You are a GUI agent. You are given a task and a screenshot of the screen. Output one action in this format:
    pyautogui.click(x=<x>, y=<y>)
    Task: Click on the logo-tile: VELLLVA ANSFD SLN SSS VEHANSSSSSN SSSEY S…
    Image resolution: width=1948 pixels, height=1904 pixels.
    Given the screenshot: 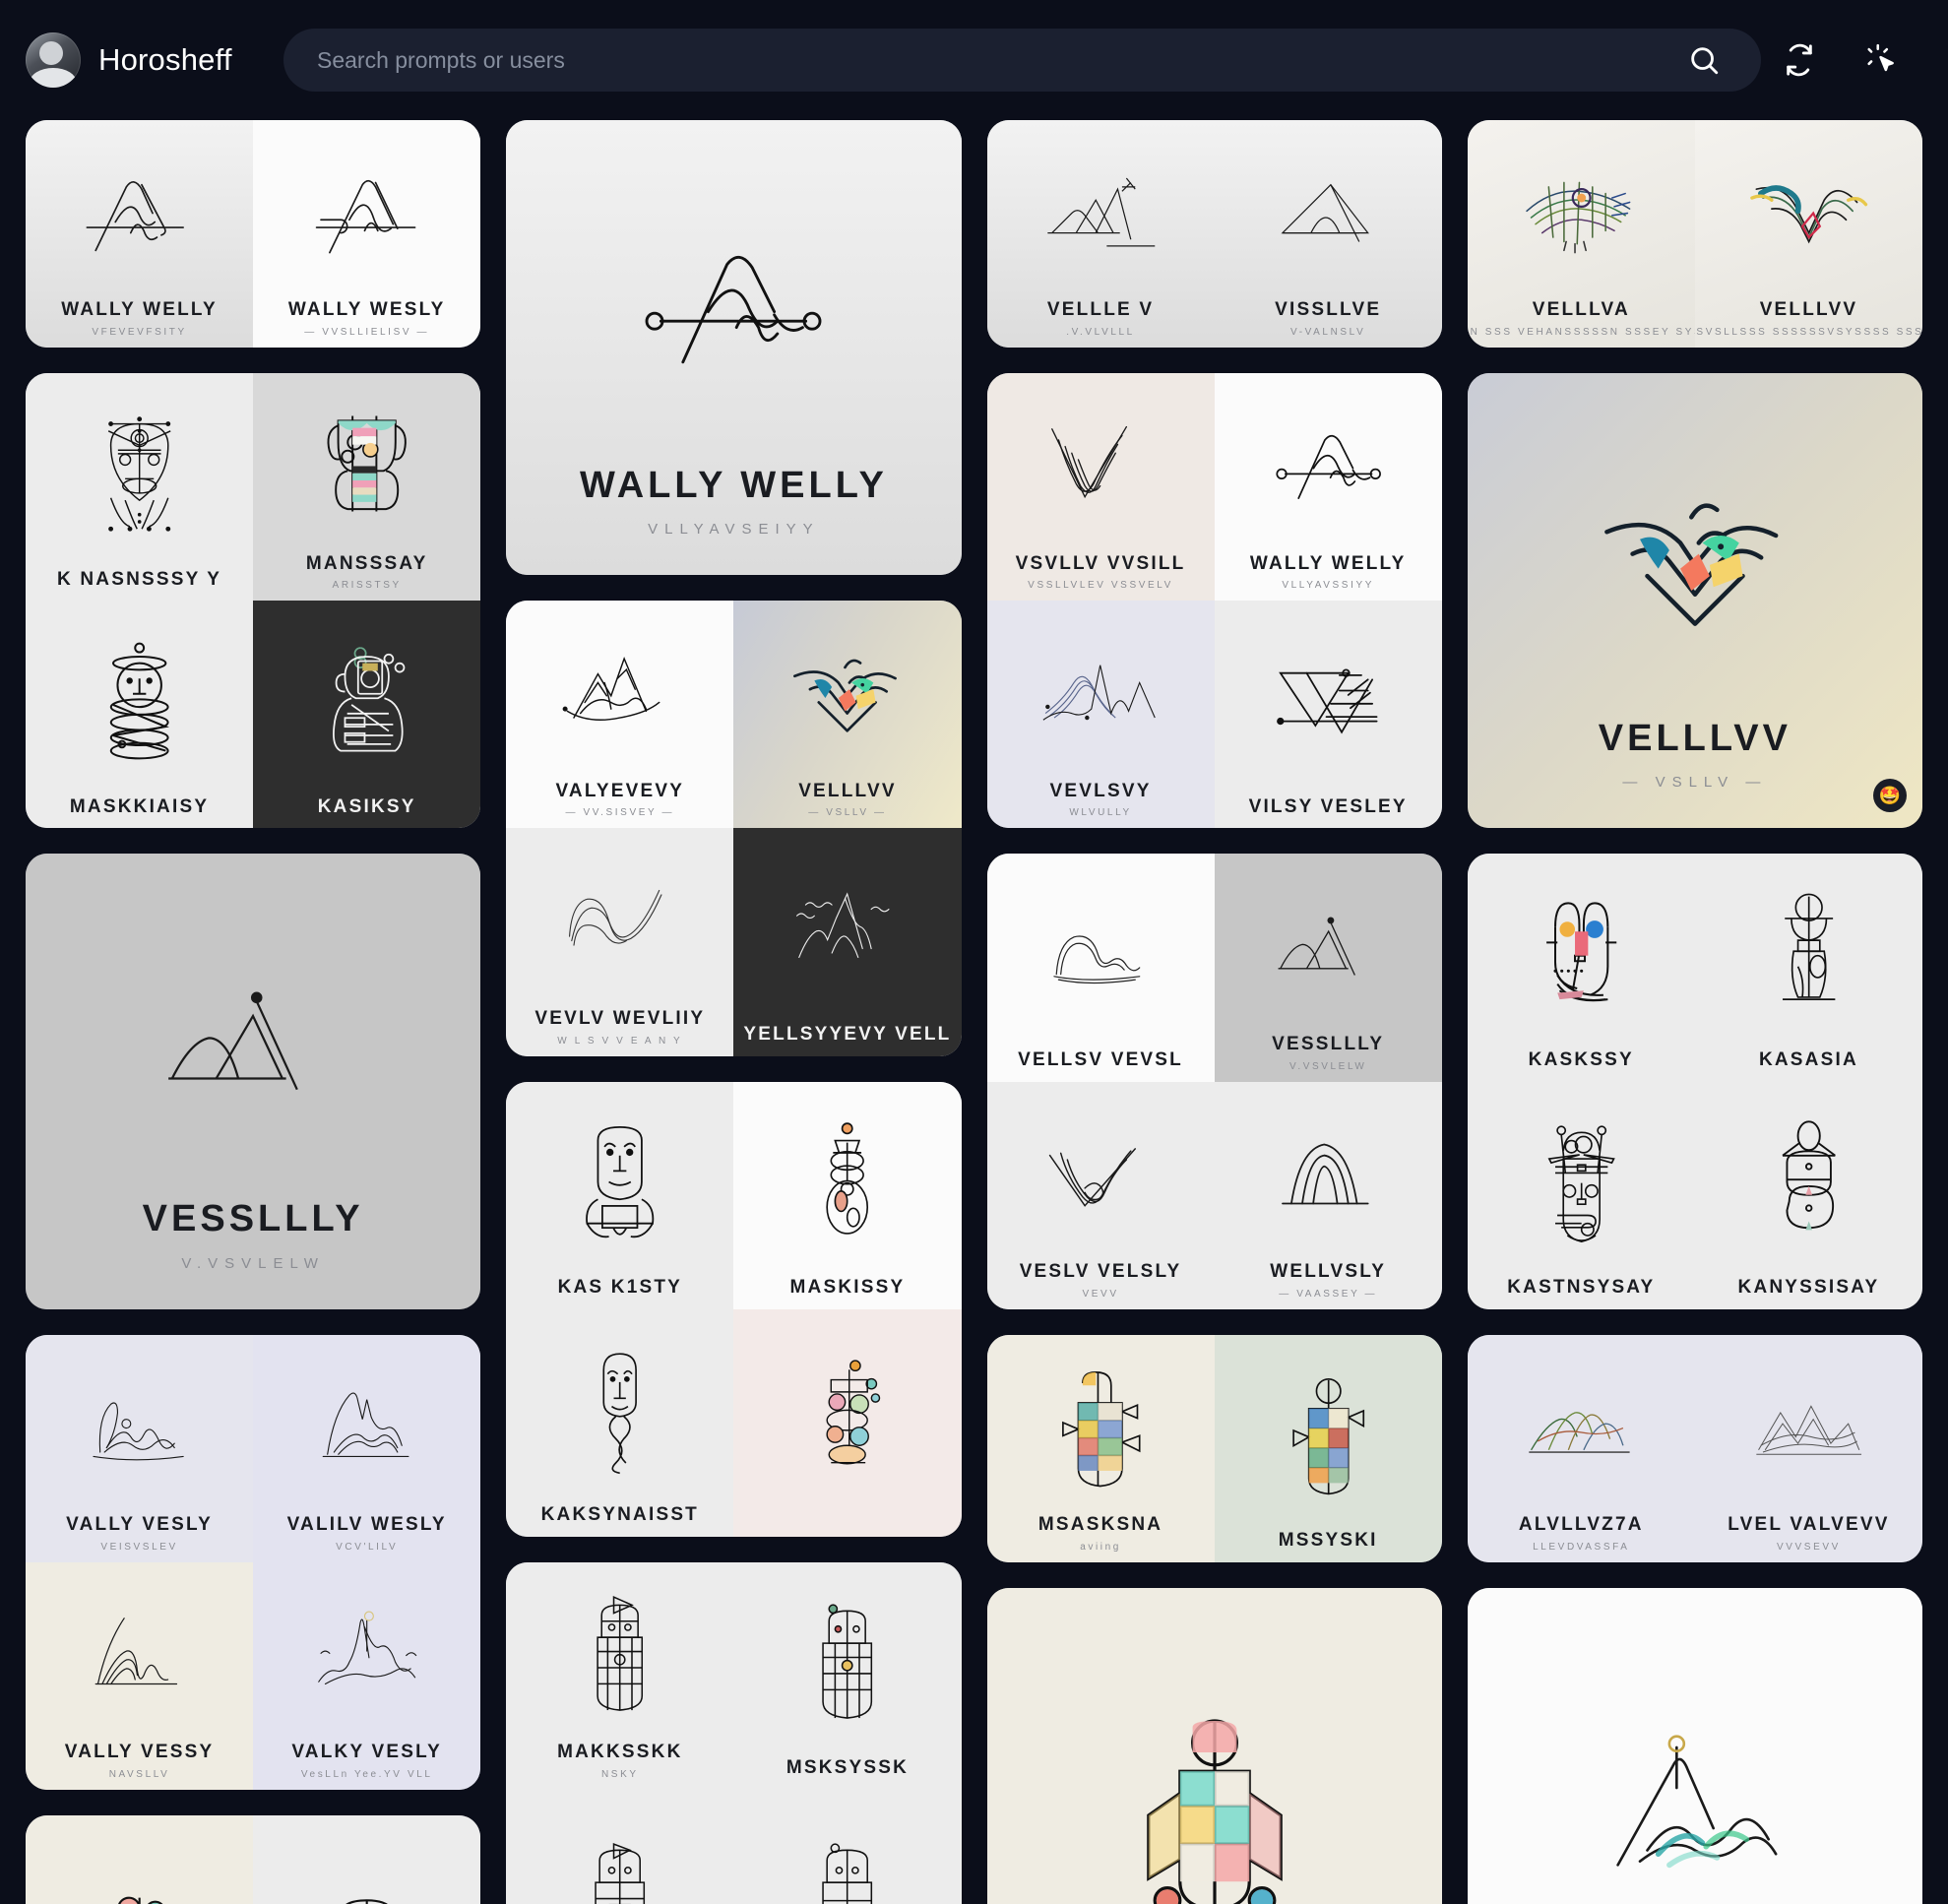 What is the action you would take?
    pyautogui.click(x=1581, y=234)
    